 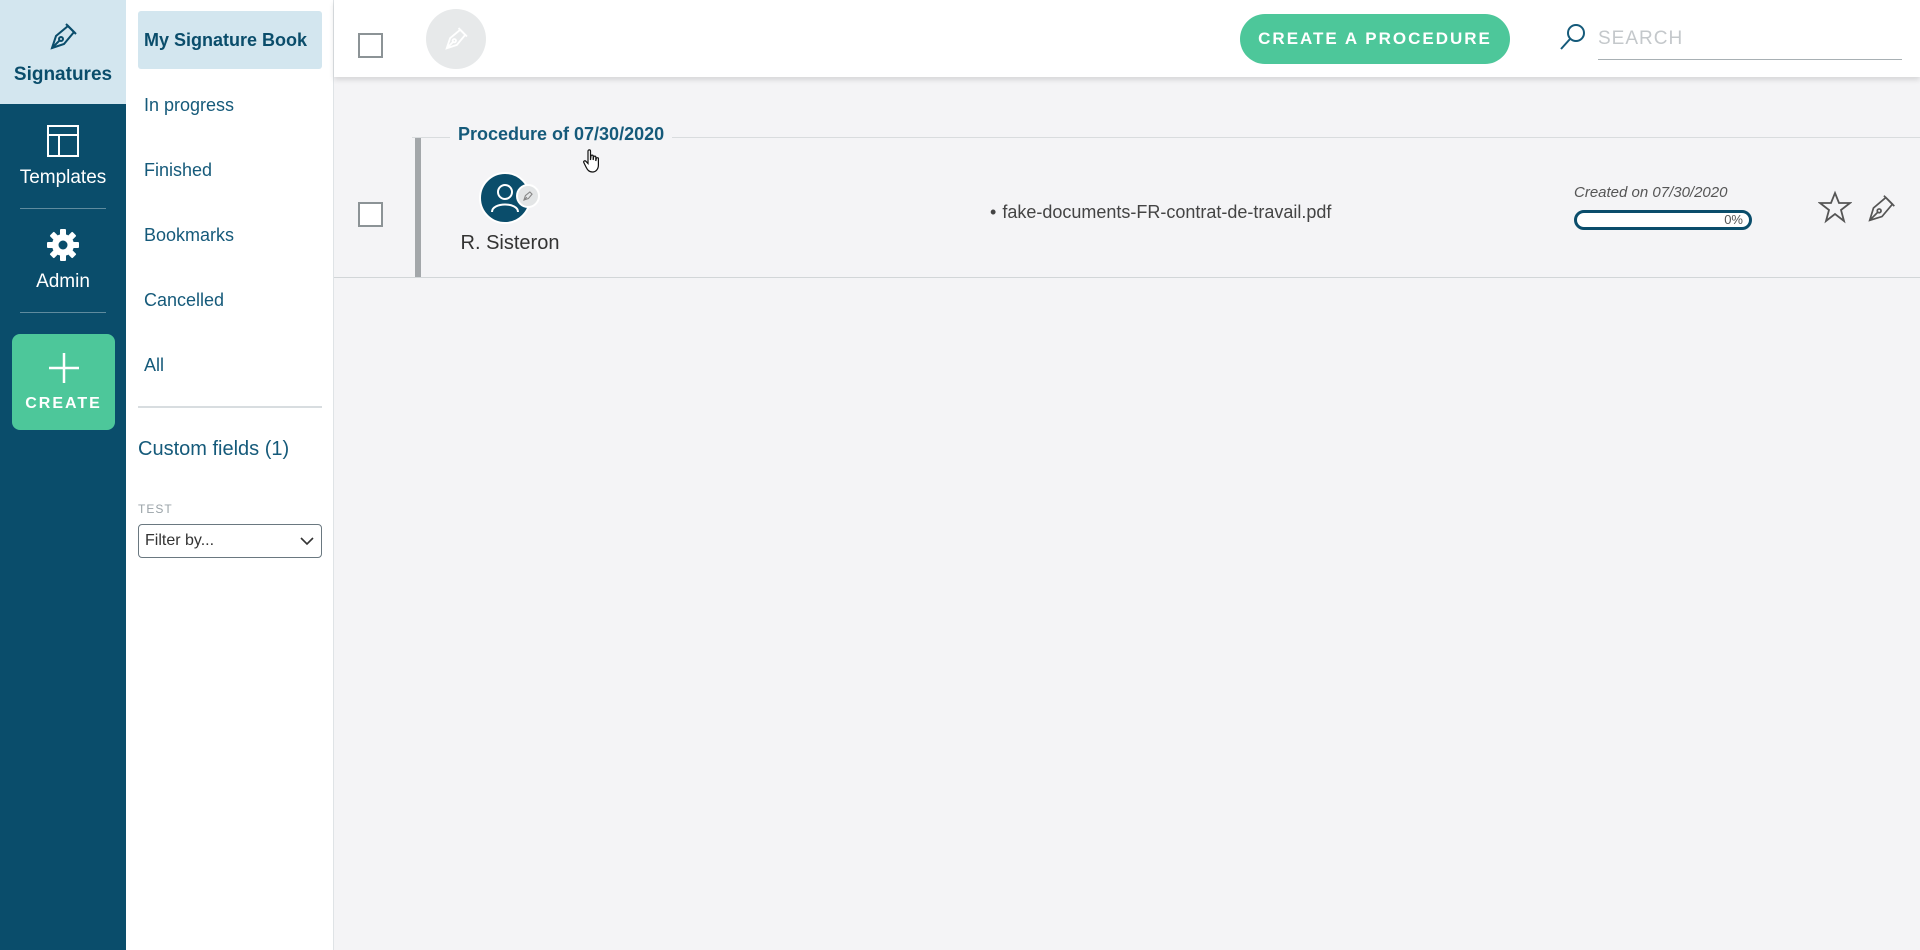 I want to click on created-date: Created on 07/30/2020, so click(x=1651, y=192).